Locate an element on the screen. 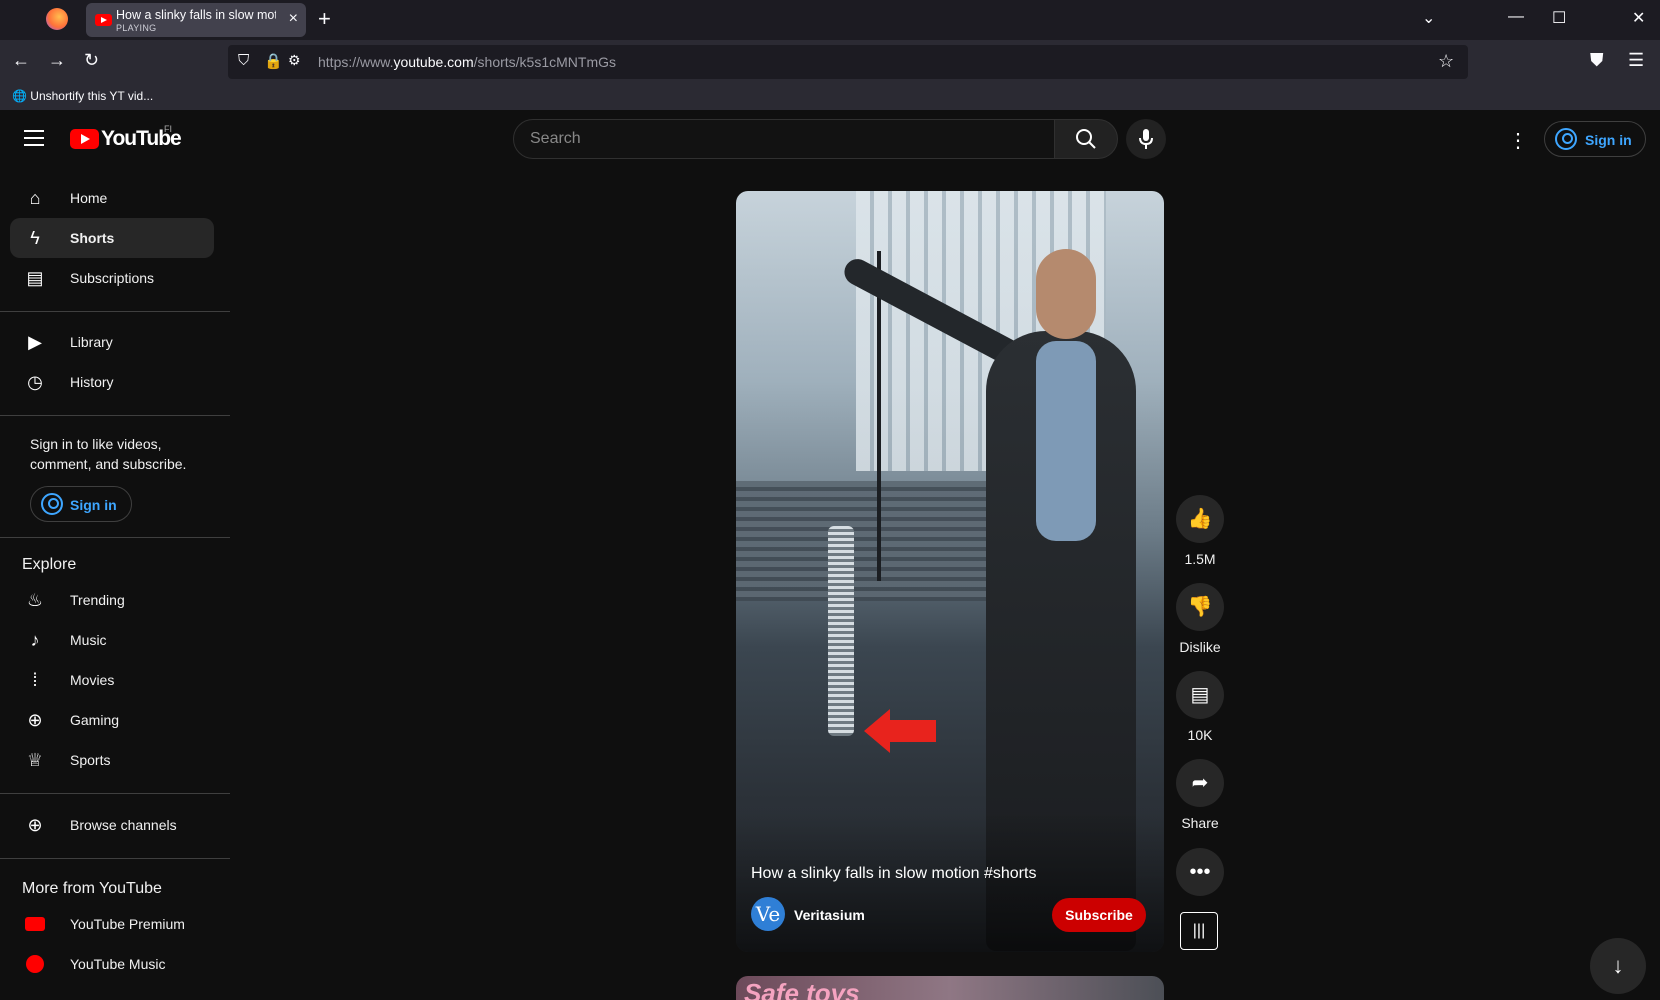  sign-in-label: Sign in is located at coordinates (93, 505).